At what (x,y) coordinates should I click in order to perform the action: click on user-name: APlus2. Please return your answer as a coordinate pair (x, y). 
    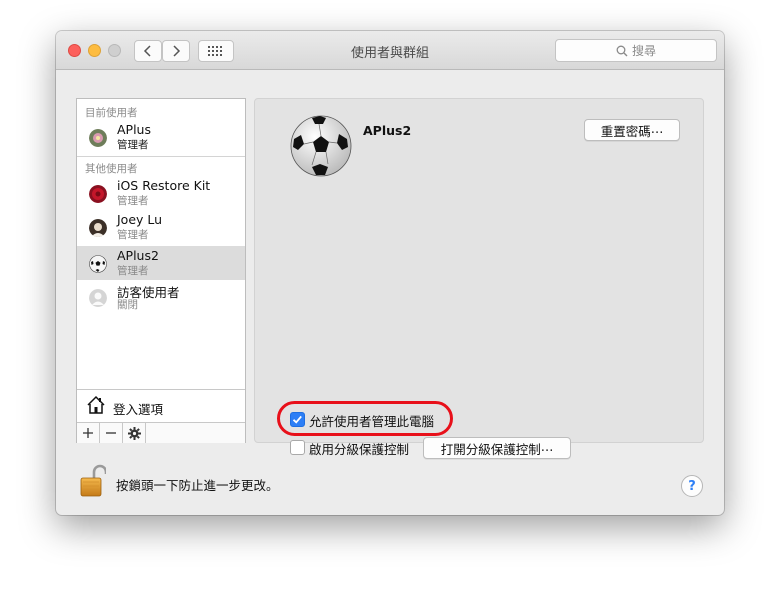
    Looking at the image, I should click on (138, 255).